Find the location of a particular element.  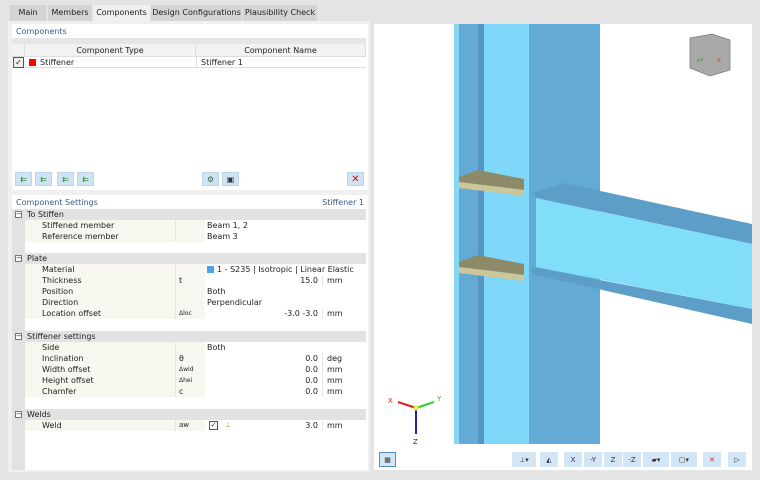

move-up-icon: ⇇ is located at coordinates (65, 179).